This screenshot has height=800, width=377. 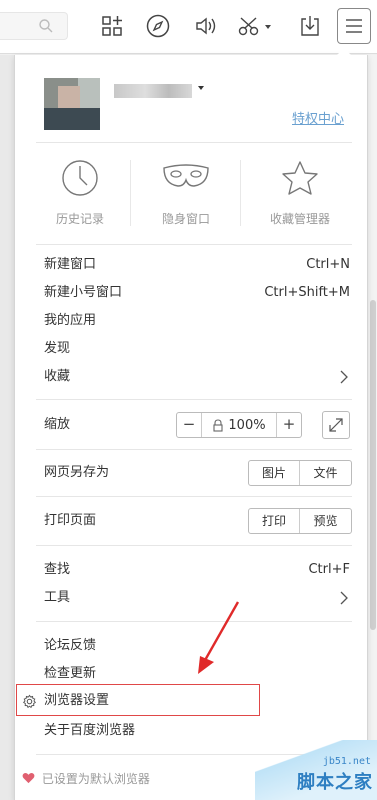 What do you see at coordinates (90, 730) in the screenshot?
I see `menu-item-label: 关于百度浏览器` at bounding box center [90, 730].